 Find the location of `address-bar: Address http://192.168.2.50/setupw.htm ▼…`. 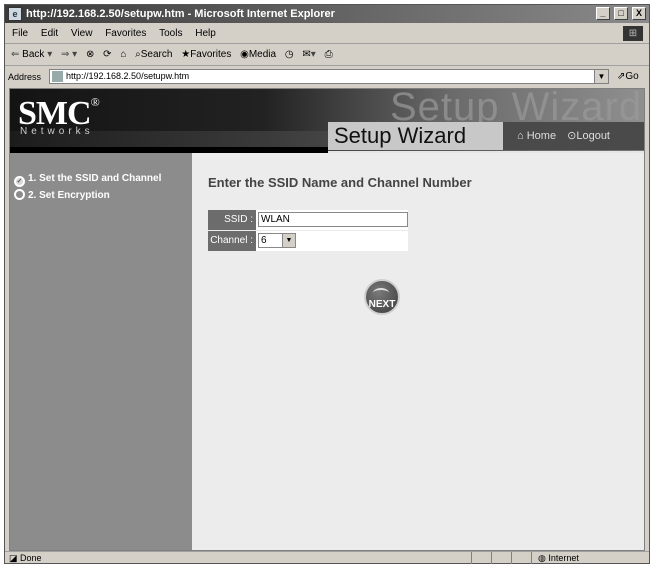

address-bar: Address http://192.168.2.50/setupw.htm ▼… is located at coordinates (327, 77).